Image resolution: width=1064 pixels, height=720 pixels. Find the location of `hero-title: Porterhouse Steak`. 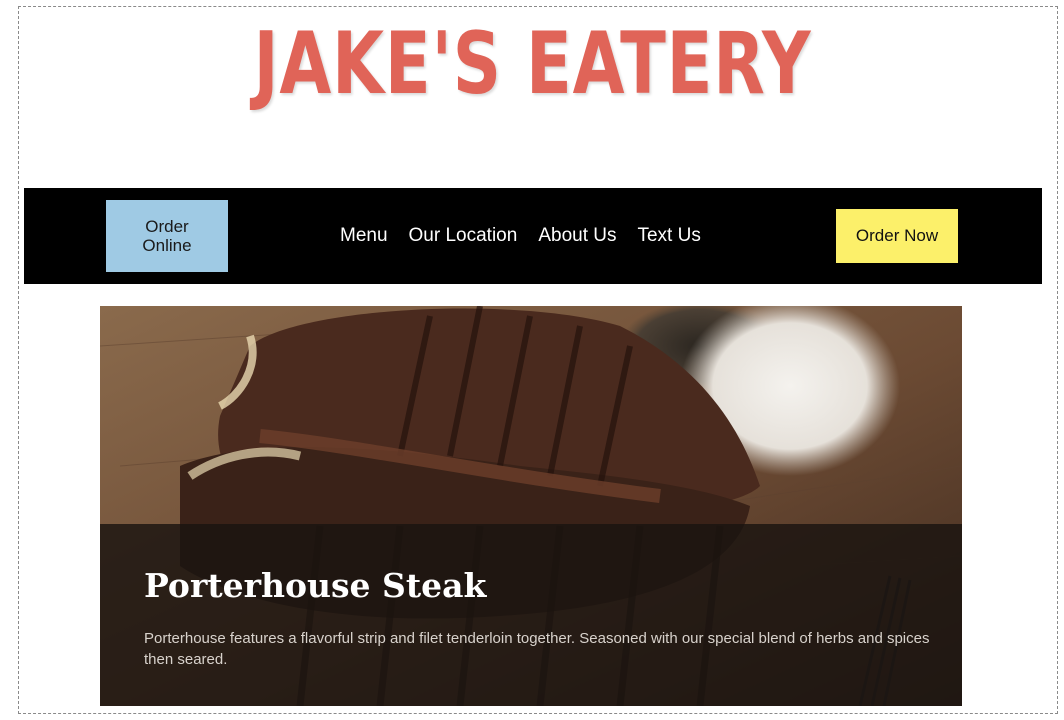

hero-title: Porterhouse Steak is located at coordinates (315, 585).